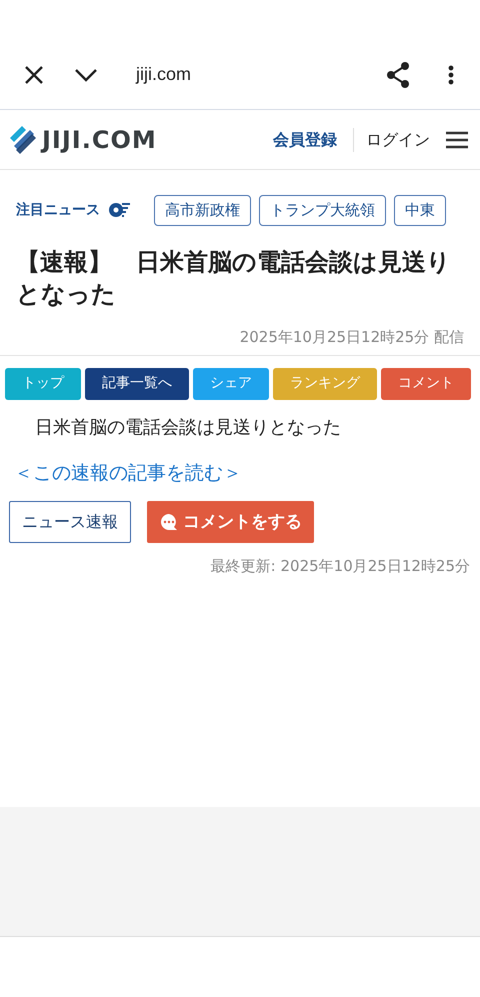 This screenshot has width=480, height=997. Describe the element at coordinates (169, 522) in the screenshot. I see `speech-bubble-icon` at that location.